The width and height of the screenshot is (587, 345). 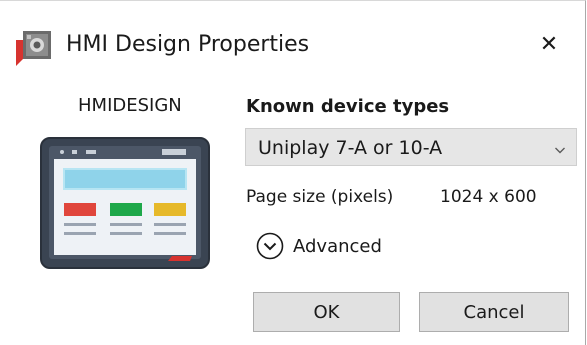 I want to click on page-size-label: Page size (pixels), so click(x=320, y=197).